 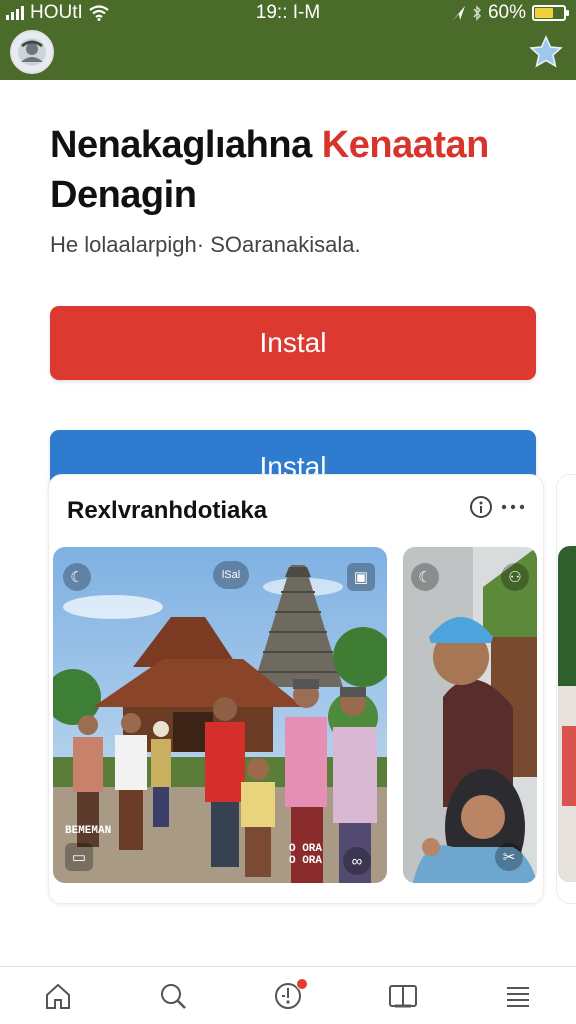 What do you see at coordinates (357, 861) in the screenshot?
I see `photo-share-icon: ∞` at bounding box center [357, 861].